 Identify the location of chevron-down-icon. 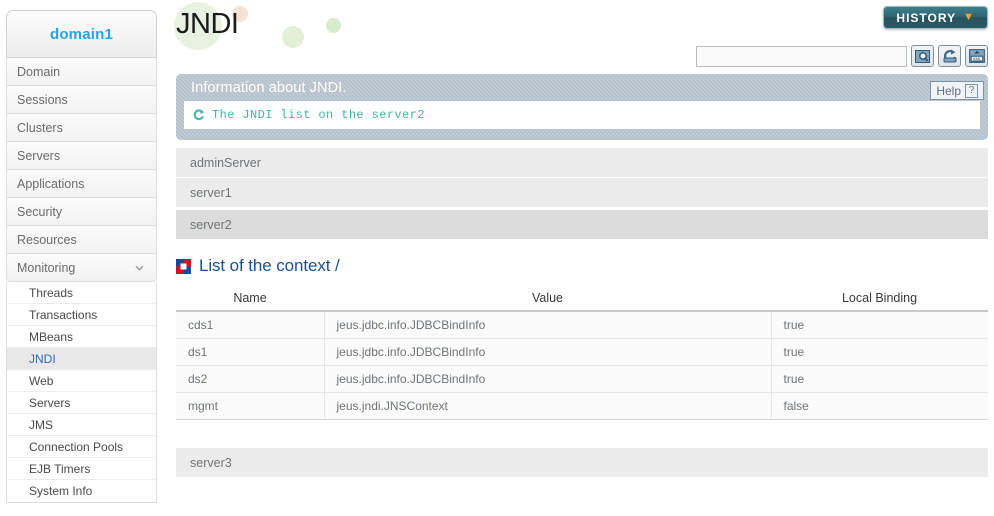
(139, 267).